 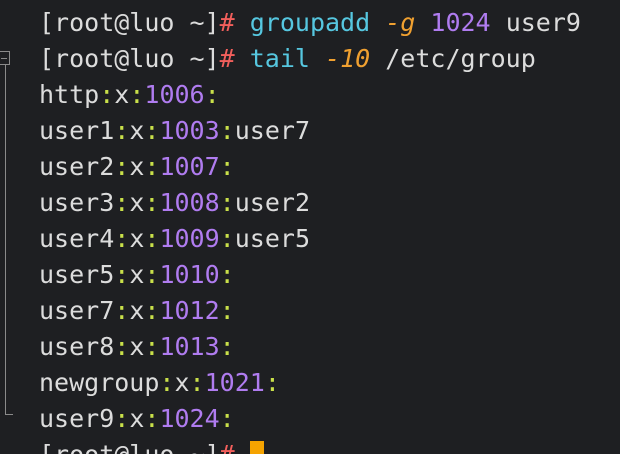 What do you see at coordinates (14, 227) in the screenshot?
I see `fold-gutter` at bounding box center [14, 227].